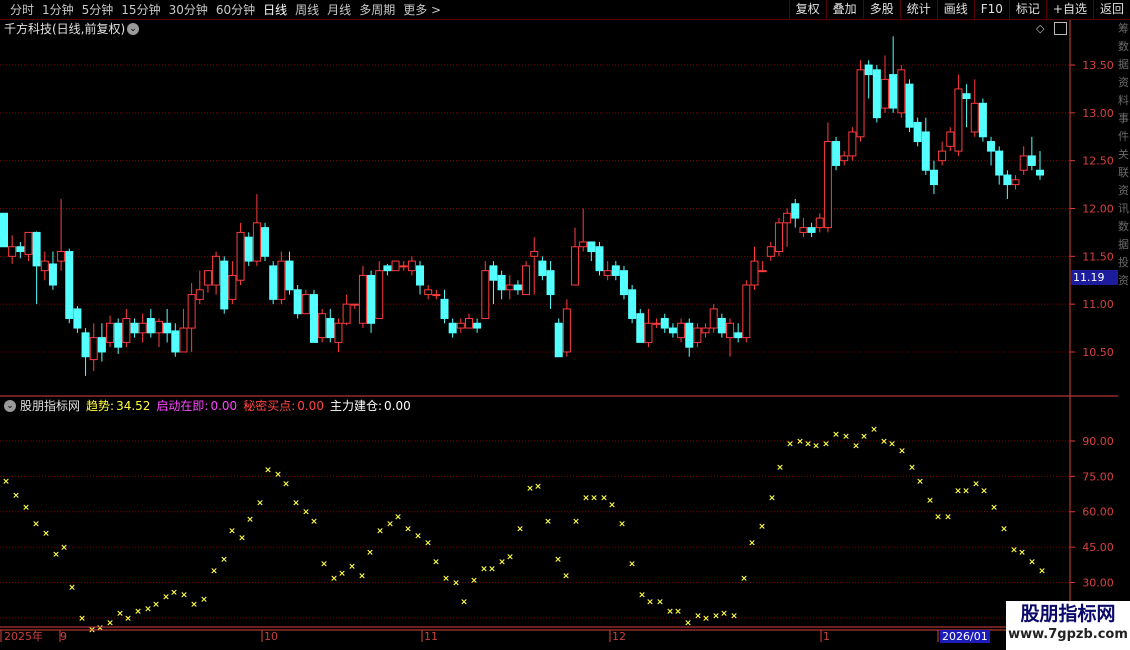  I want to click on price-tick-label: 11.00, so click(1098, 304).